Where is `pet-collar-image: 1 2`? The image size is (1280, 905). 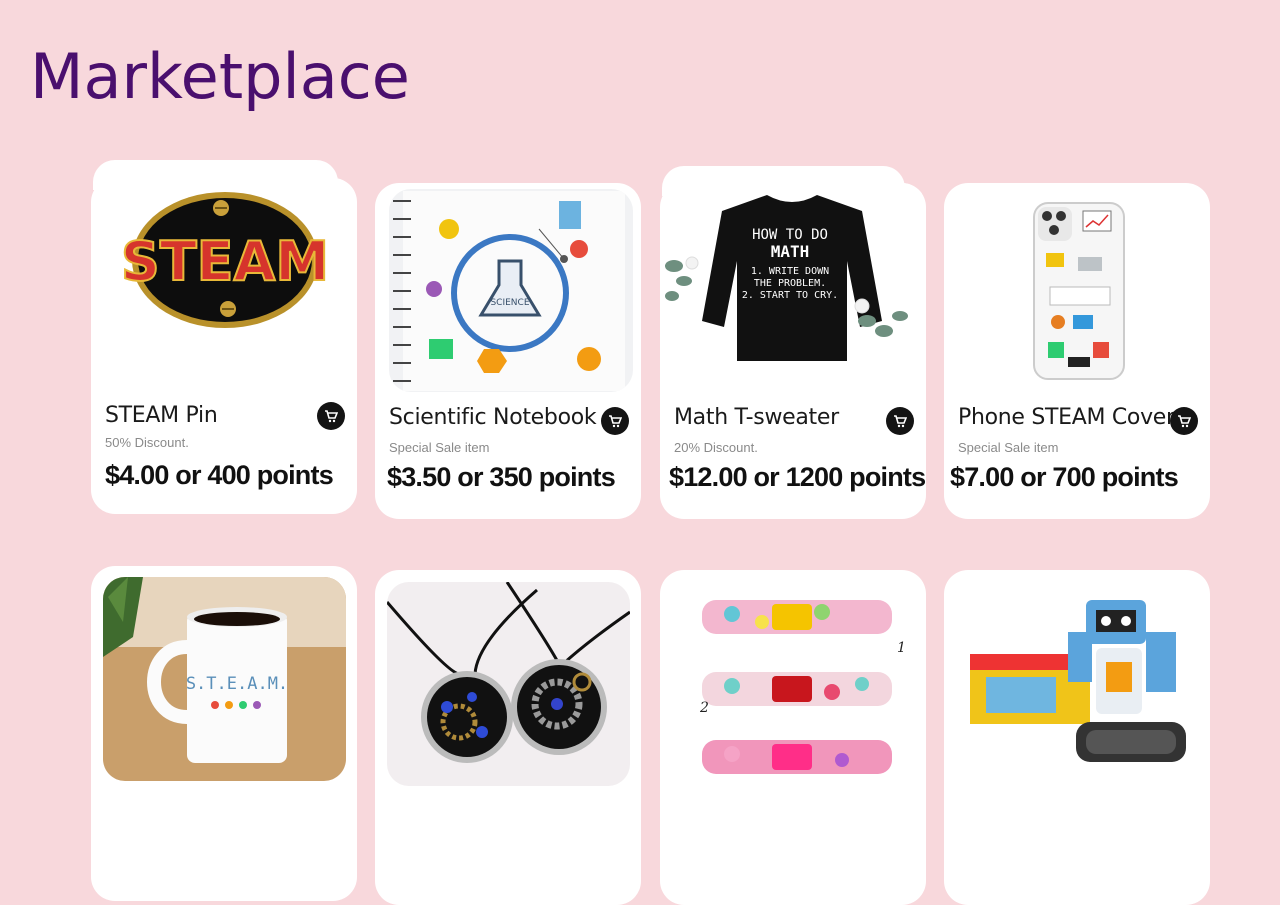 pet-collar-image: 1 2 is located at coordinates (793, 684).